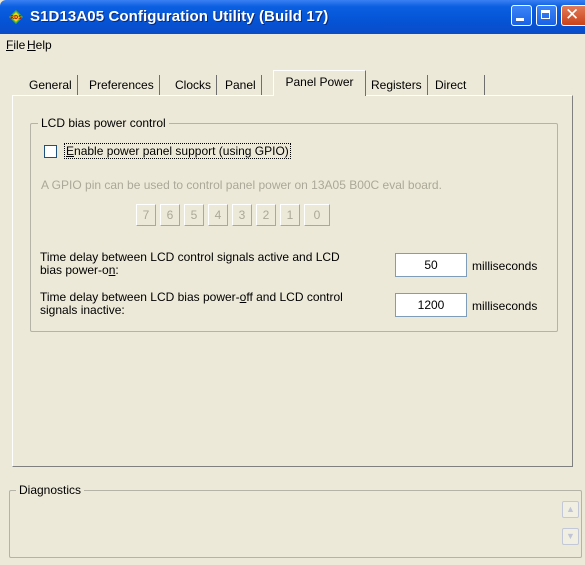  I want to click on tab-preferences: Preferences, so click(122, 85).